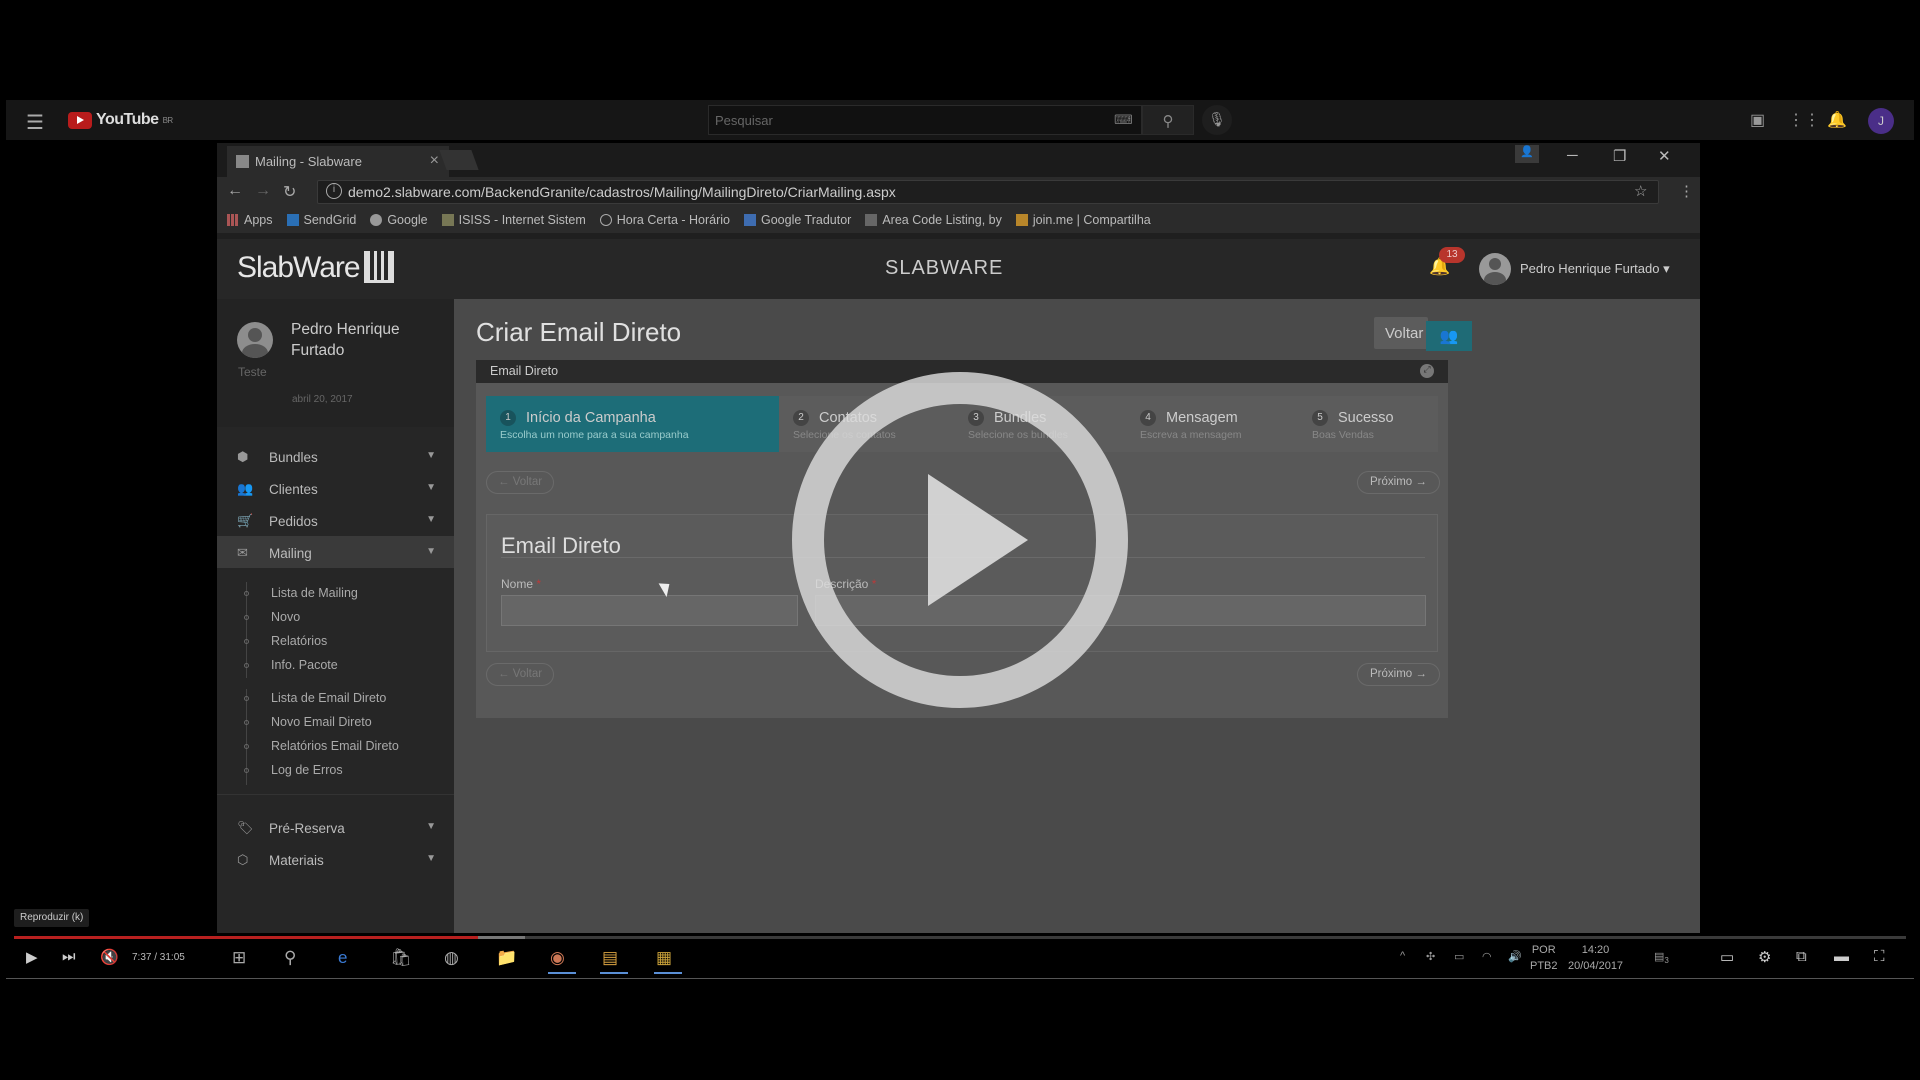 This screenshot has height=1080, width=1920. I want to click on wizard-prev-button-top: ← Voltar, so click(520, 482).